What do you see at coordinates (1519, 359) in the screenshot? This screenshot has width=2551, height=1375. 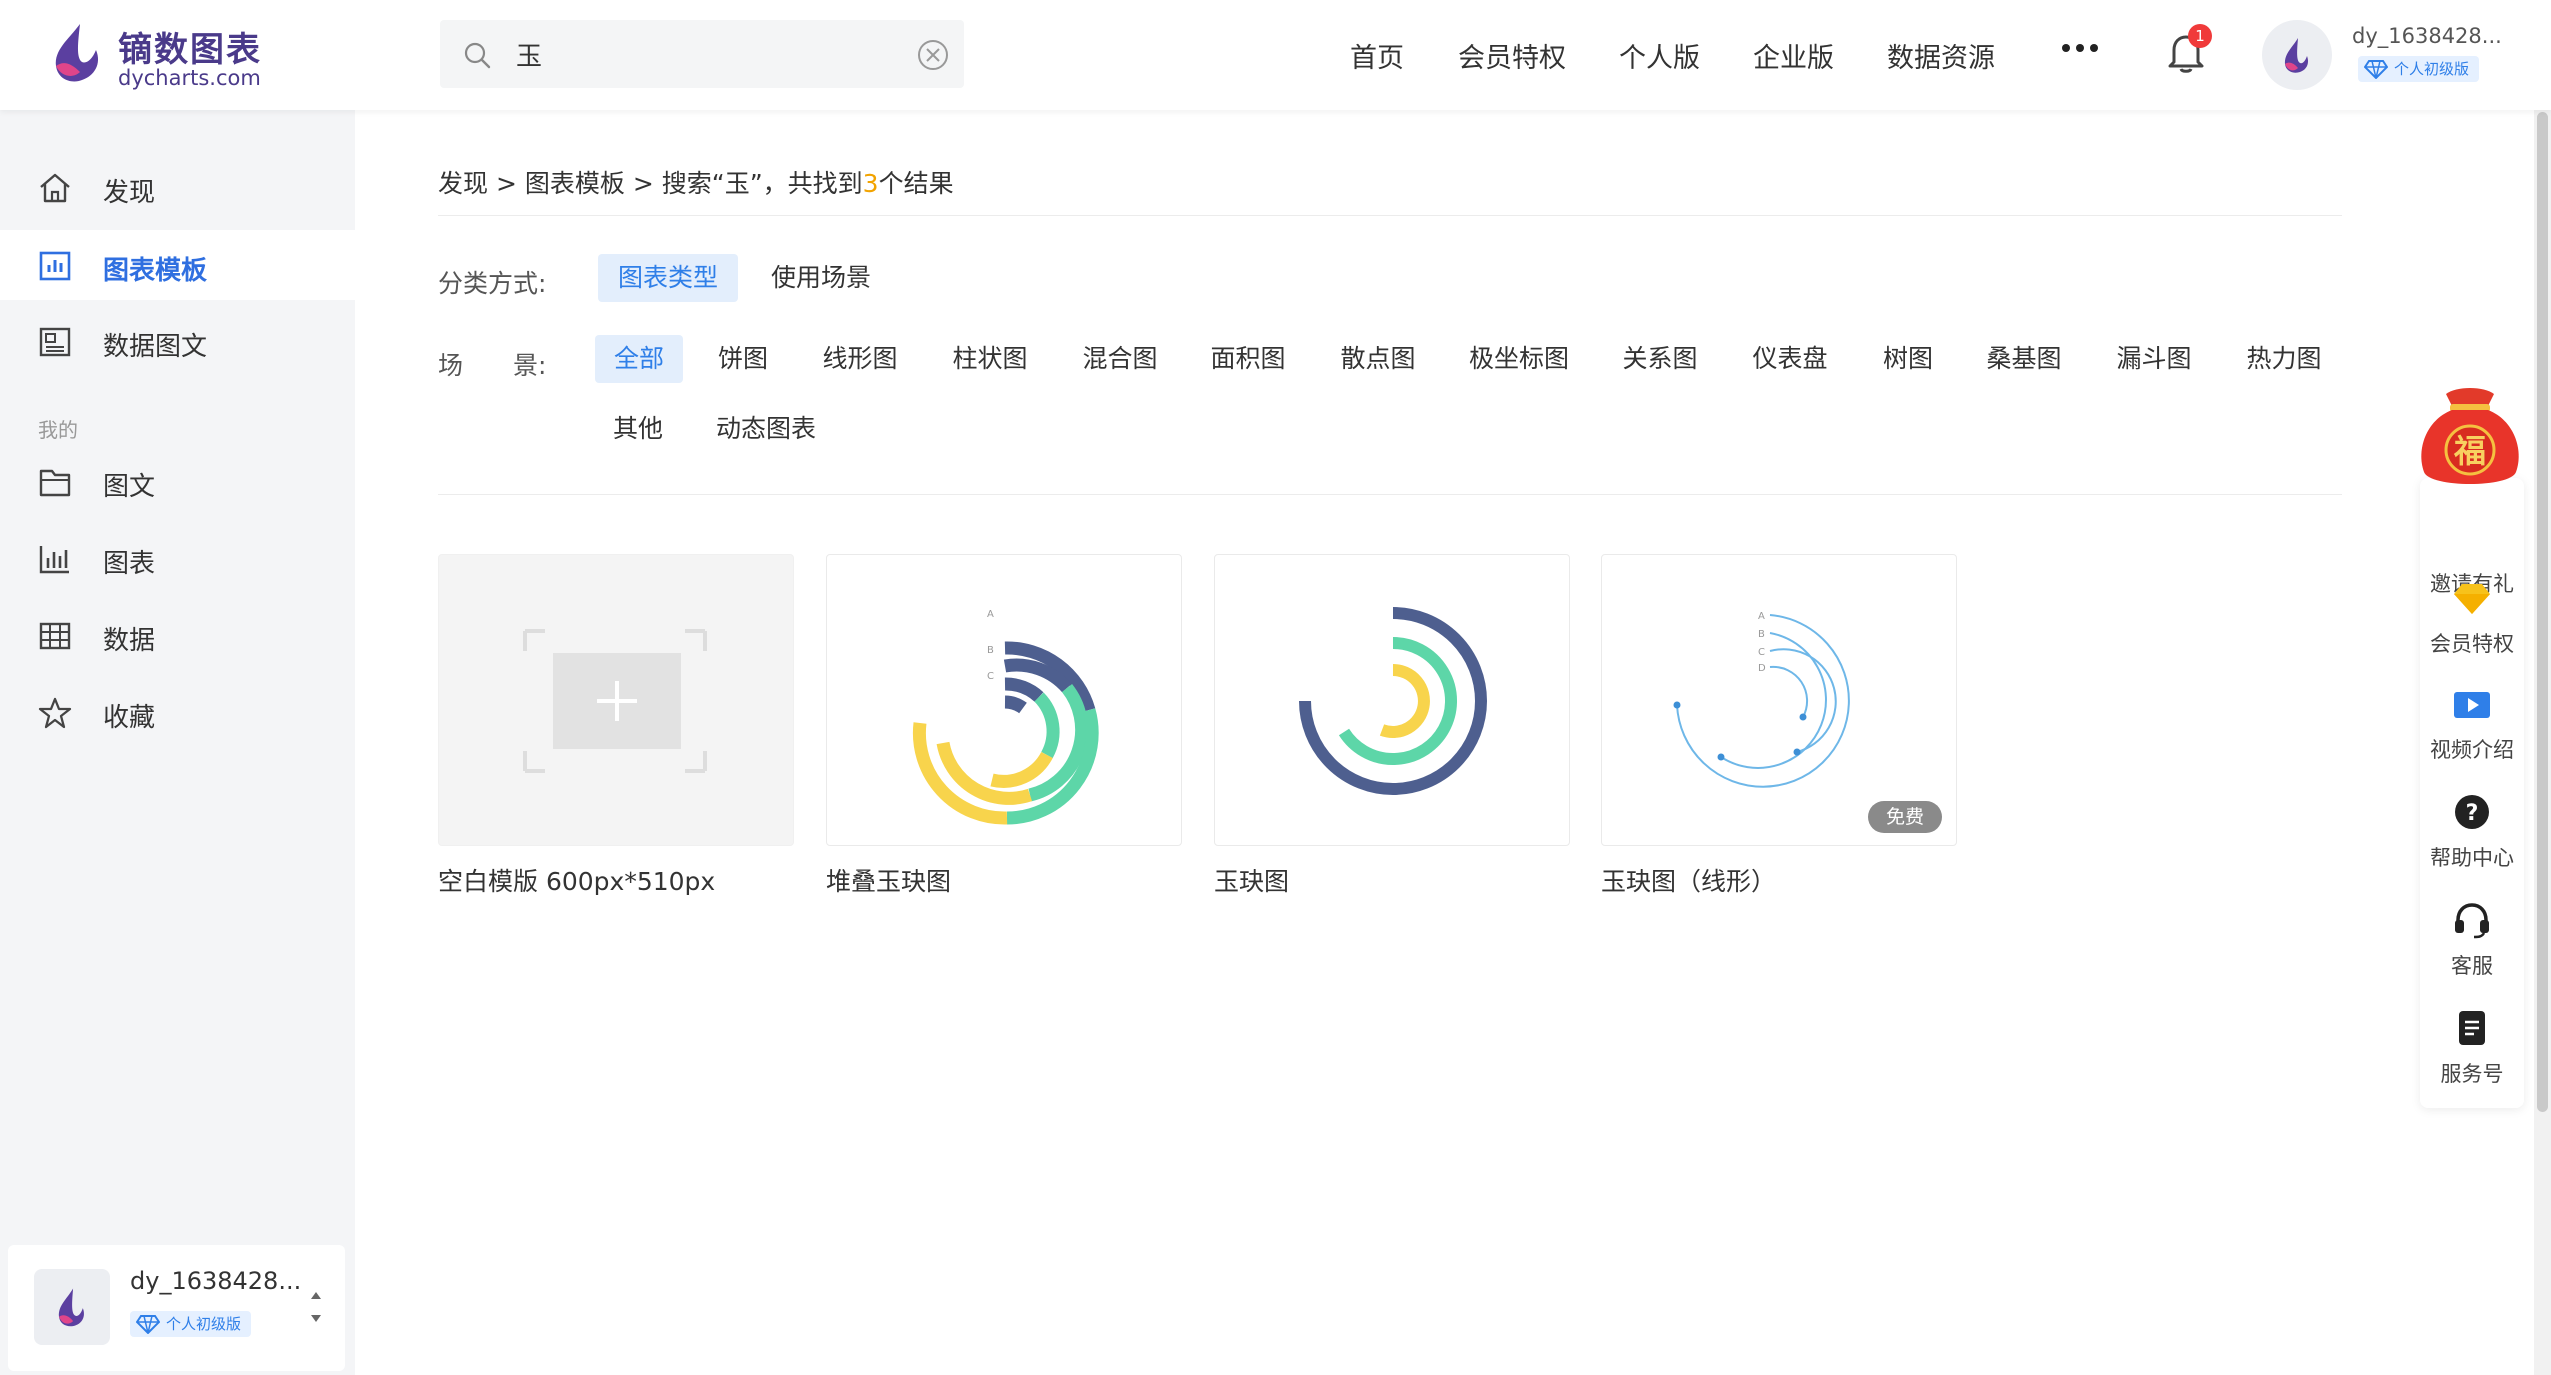 I see `scene-polar: 极坐标图` at bounding box center [1519, 359].